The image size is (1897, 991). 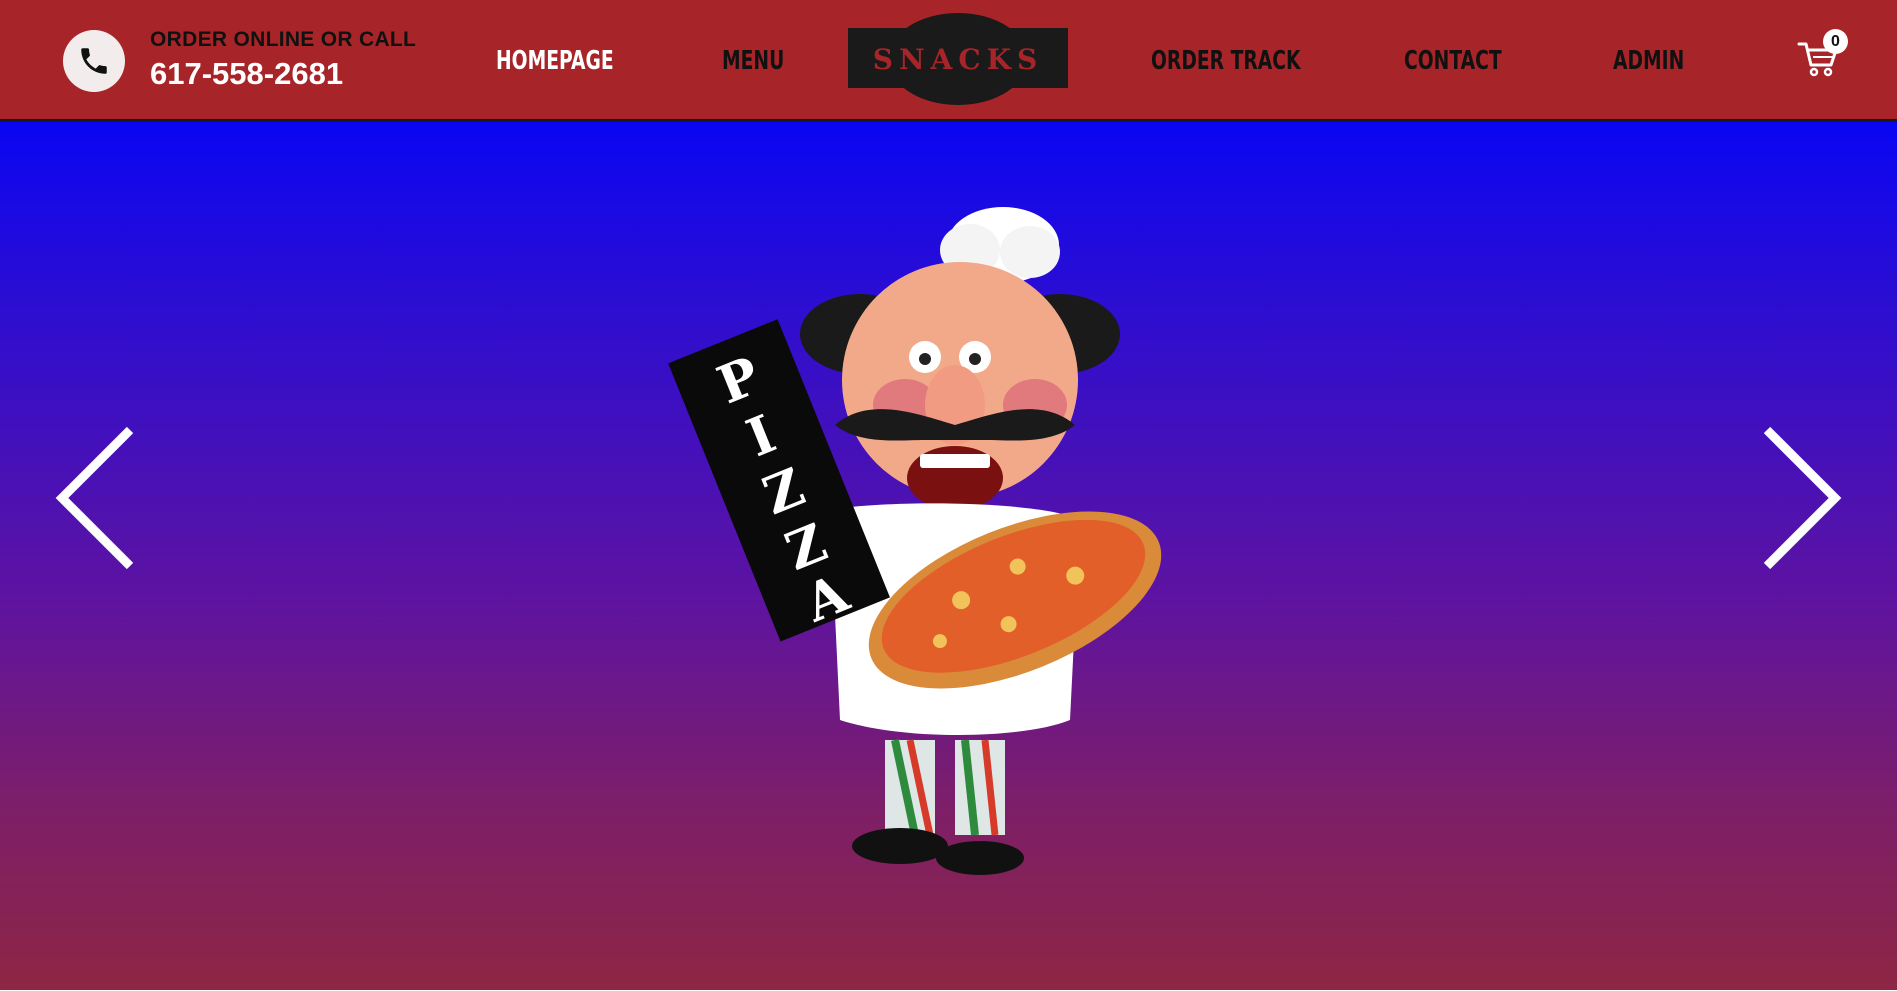 I want to click on phone-number: 617-558-2681, so click(x=283, y=74).